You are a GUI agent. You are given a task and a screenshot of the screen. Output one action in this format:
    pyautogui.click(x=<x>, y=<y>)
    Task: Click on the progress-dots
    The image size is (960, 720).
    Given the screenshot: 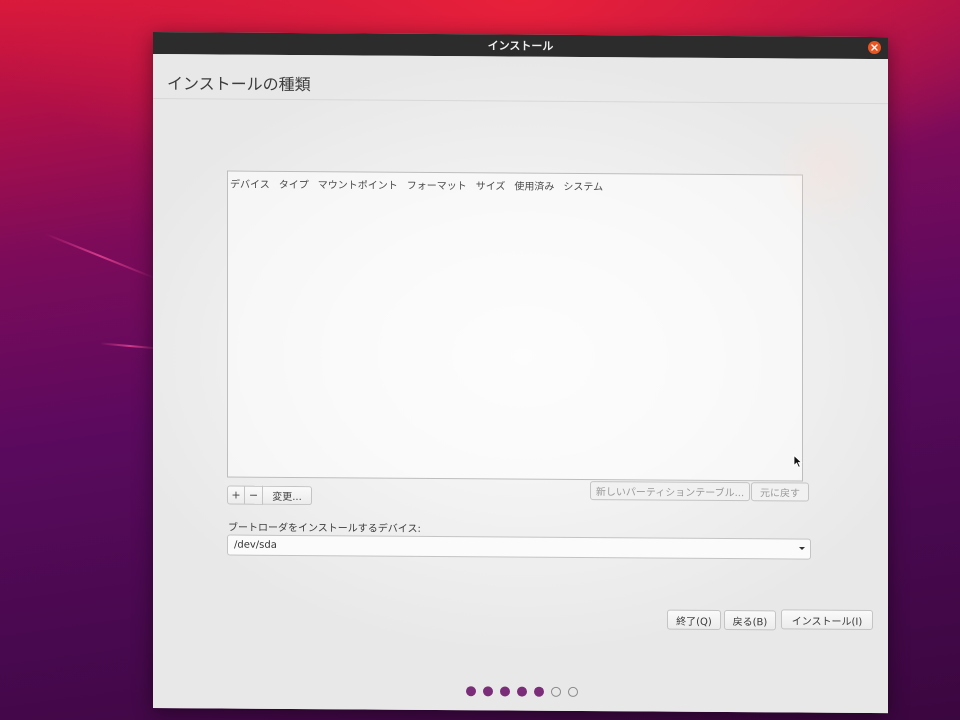 What is the action you would take?
    pyautogui.click(x=522, y=691)
    